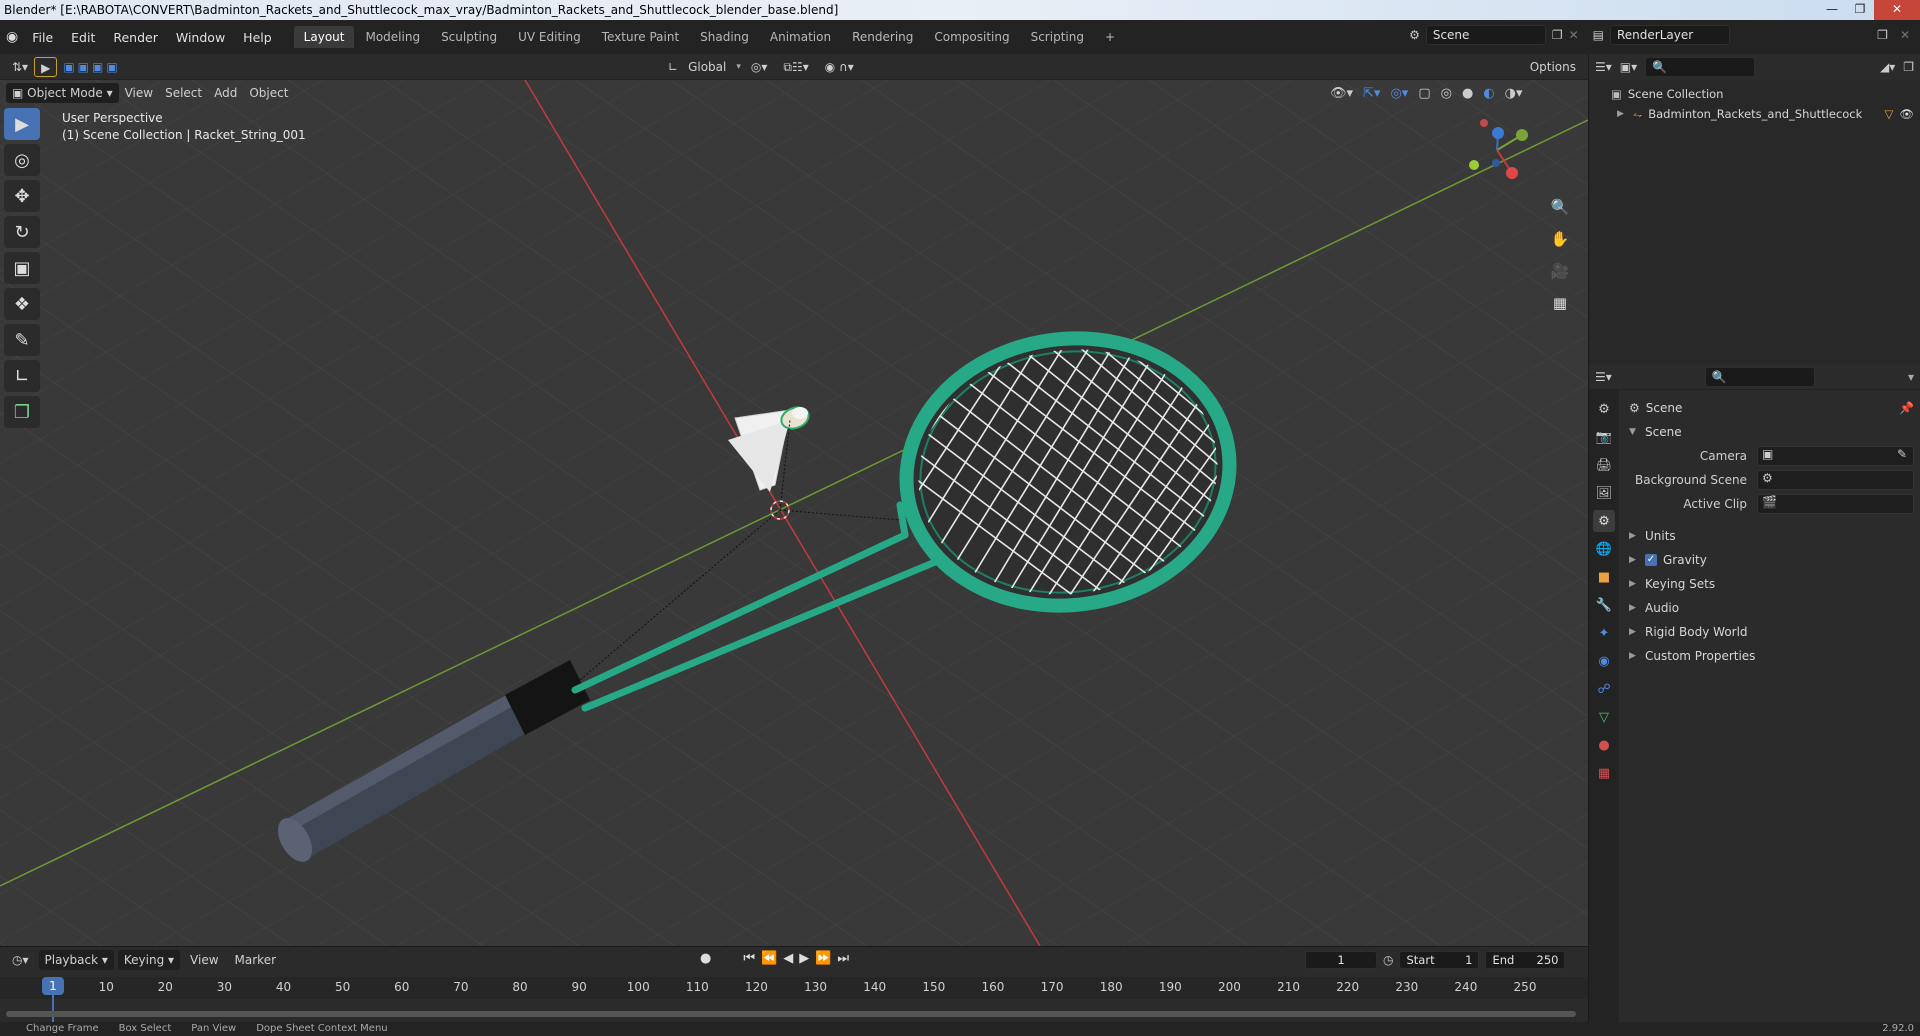 The image size is (1920, 1036). Describe the element at coordinates (1574, 35) in the screenshot. I see `delete-scene-icon: ✕` at that location.